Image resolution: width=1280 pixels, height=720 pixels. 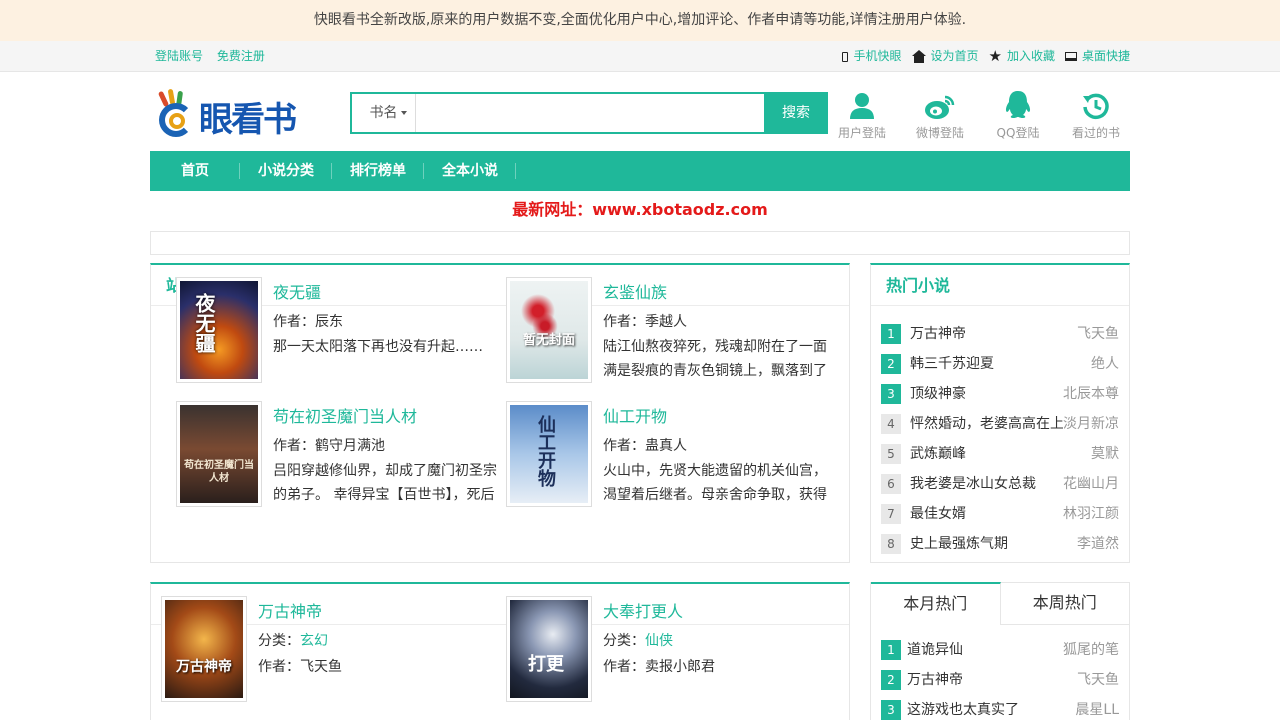 I want to click on monitor-icon, so click(x=1070, y=56).